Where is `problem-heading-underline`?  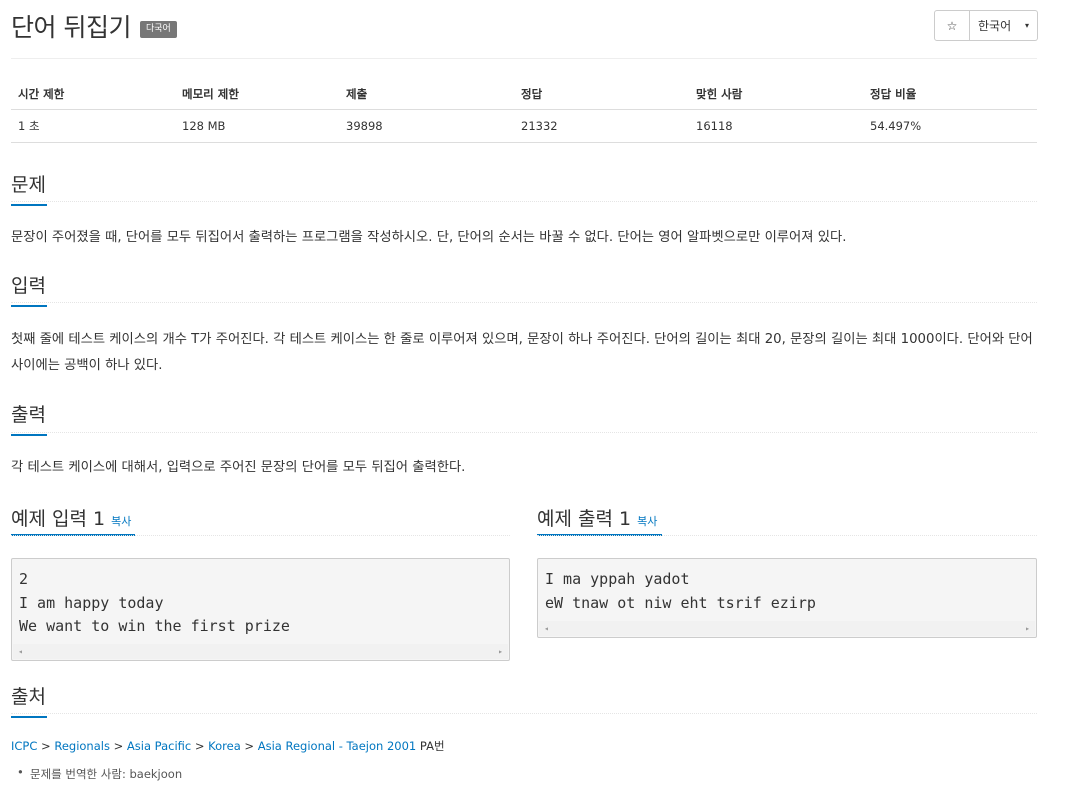 problem-heading-underline is located at coordinates (29, 205).